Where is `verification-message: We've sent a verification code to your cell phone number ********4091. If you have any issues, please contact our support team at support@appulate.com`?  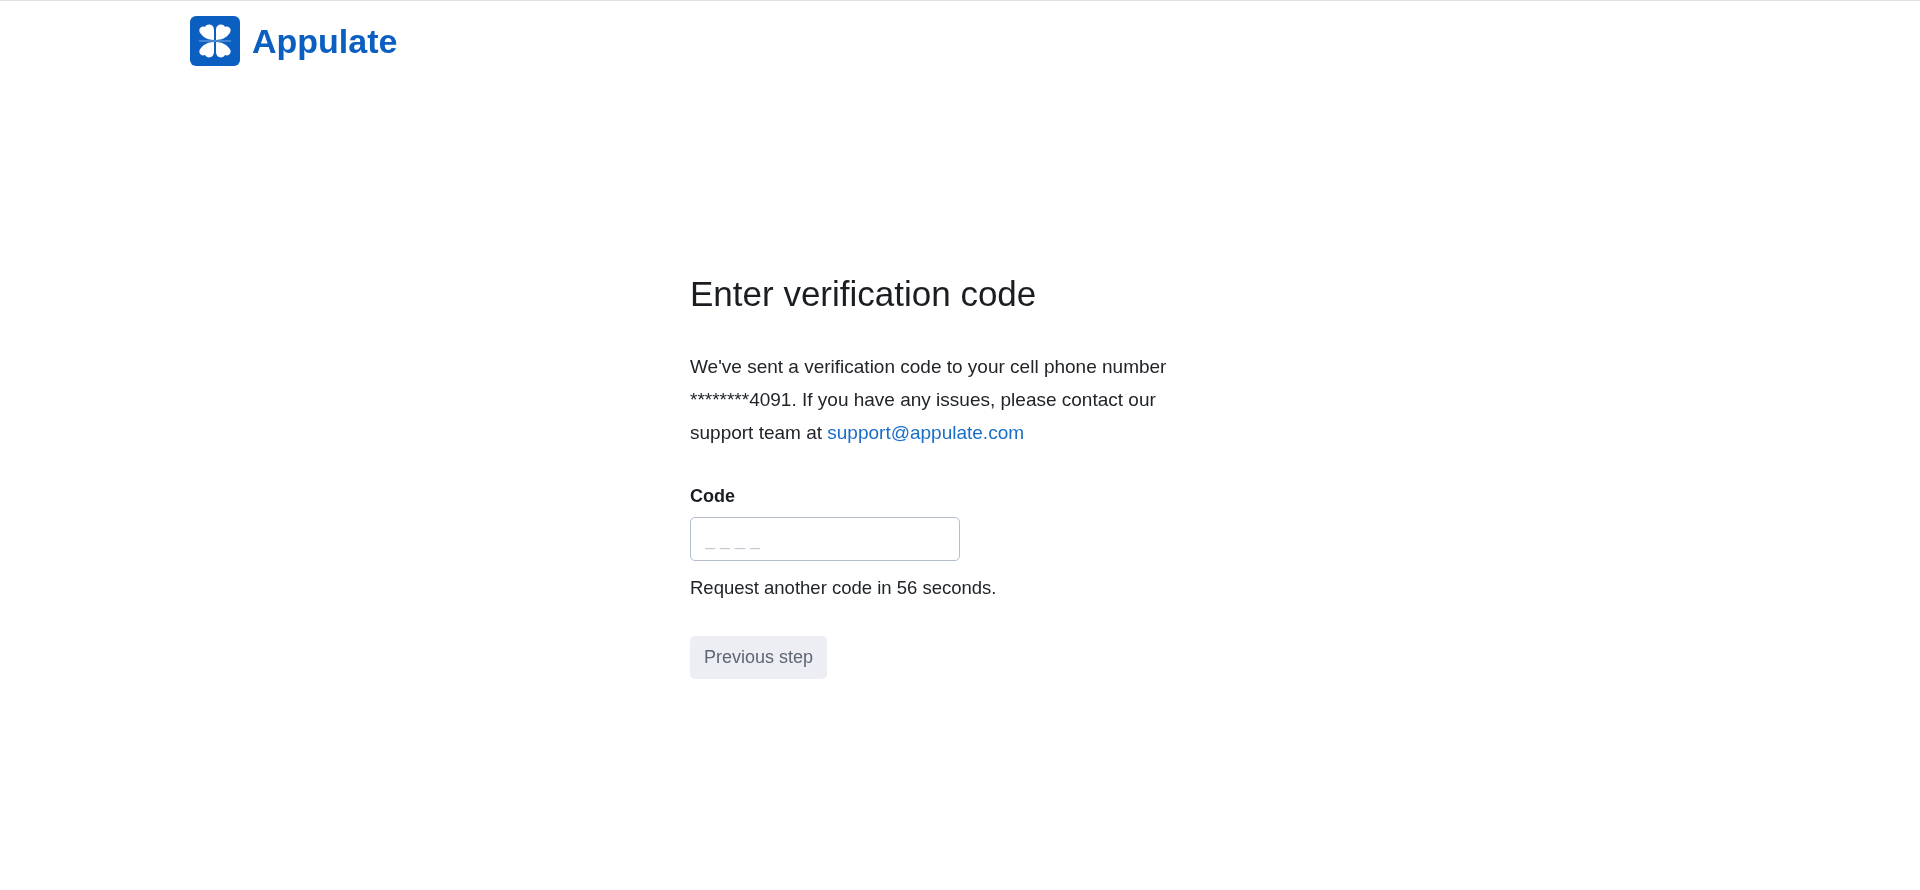 verification-message: We've sent a verification code to your cell phone number ********4091. If you have any issues, please contact our support team at support@appulate.com is located at coordinates (929, 400).